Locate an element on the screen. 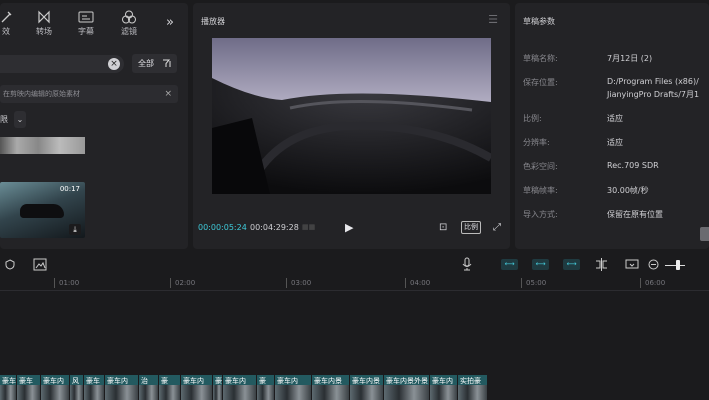 The image size is (709, 400). linkage-icon: ⟷ is located at coordinates (571, 264).